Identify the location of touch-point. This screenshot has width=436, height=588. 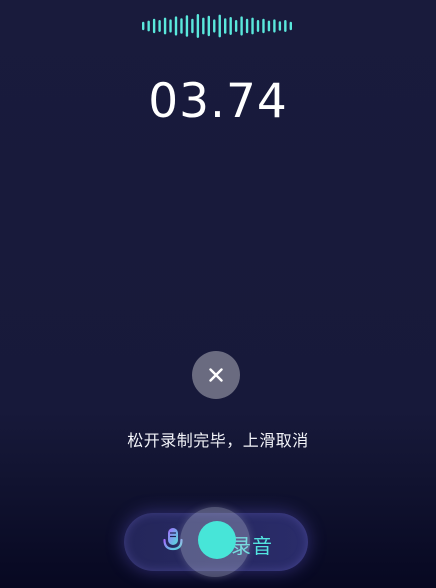
(217, 540).